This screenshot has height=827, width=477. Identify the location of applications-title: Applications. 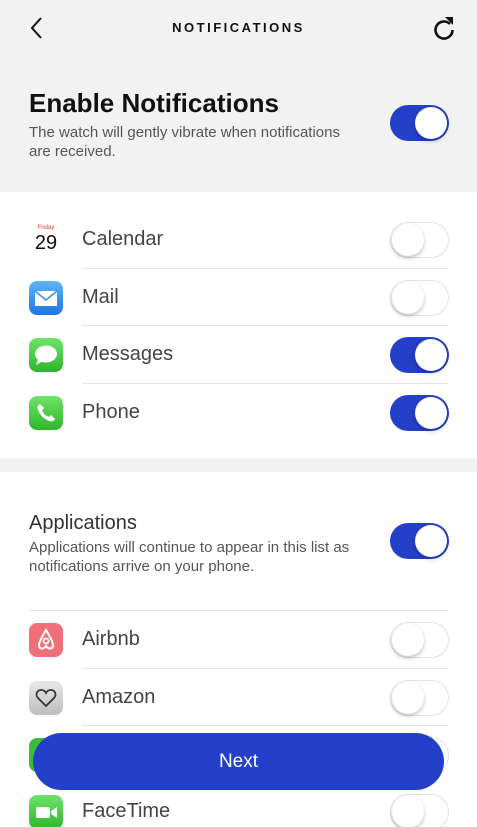
(83, 523).